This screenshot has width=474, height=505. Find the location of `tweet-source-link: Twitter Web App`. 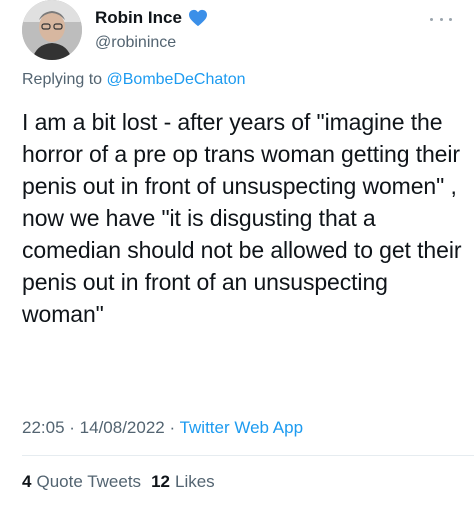

tweet-source-link: Twitter Web App is located at coordinates (241, 427).